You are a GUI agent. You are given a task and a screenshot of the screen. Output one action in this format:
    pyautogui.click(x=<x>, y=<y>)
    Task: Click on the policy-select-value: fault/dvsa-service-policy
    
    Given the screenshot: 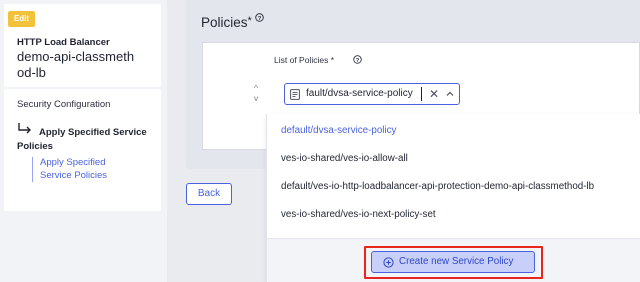 What is the action you would take?
    pyautogui.click(x=359, y=93)
    